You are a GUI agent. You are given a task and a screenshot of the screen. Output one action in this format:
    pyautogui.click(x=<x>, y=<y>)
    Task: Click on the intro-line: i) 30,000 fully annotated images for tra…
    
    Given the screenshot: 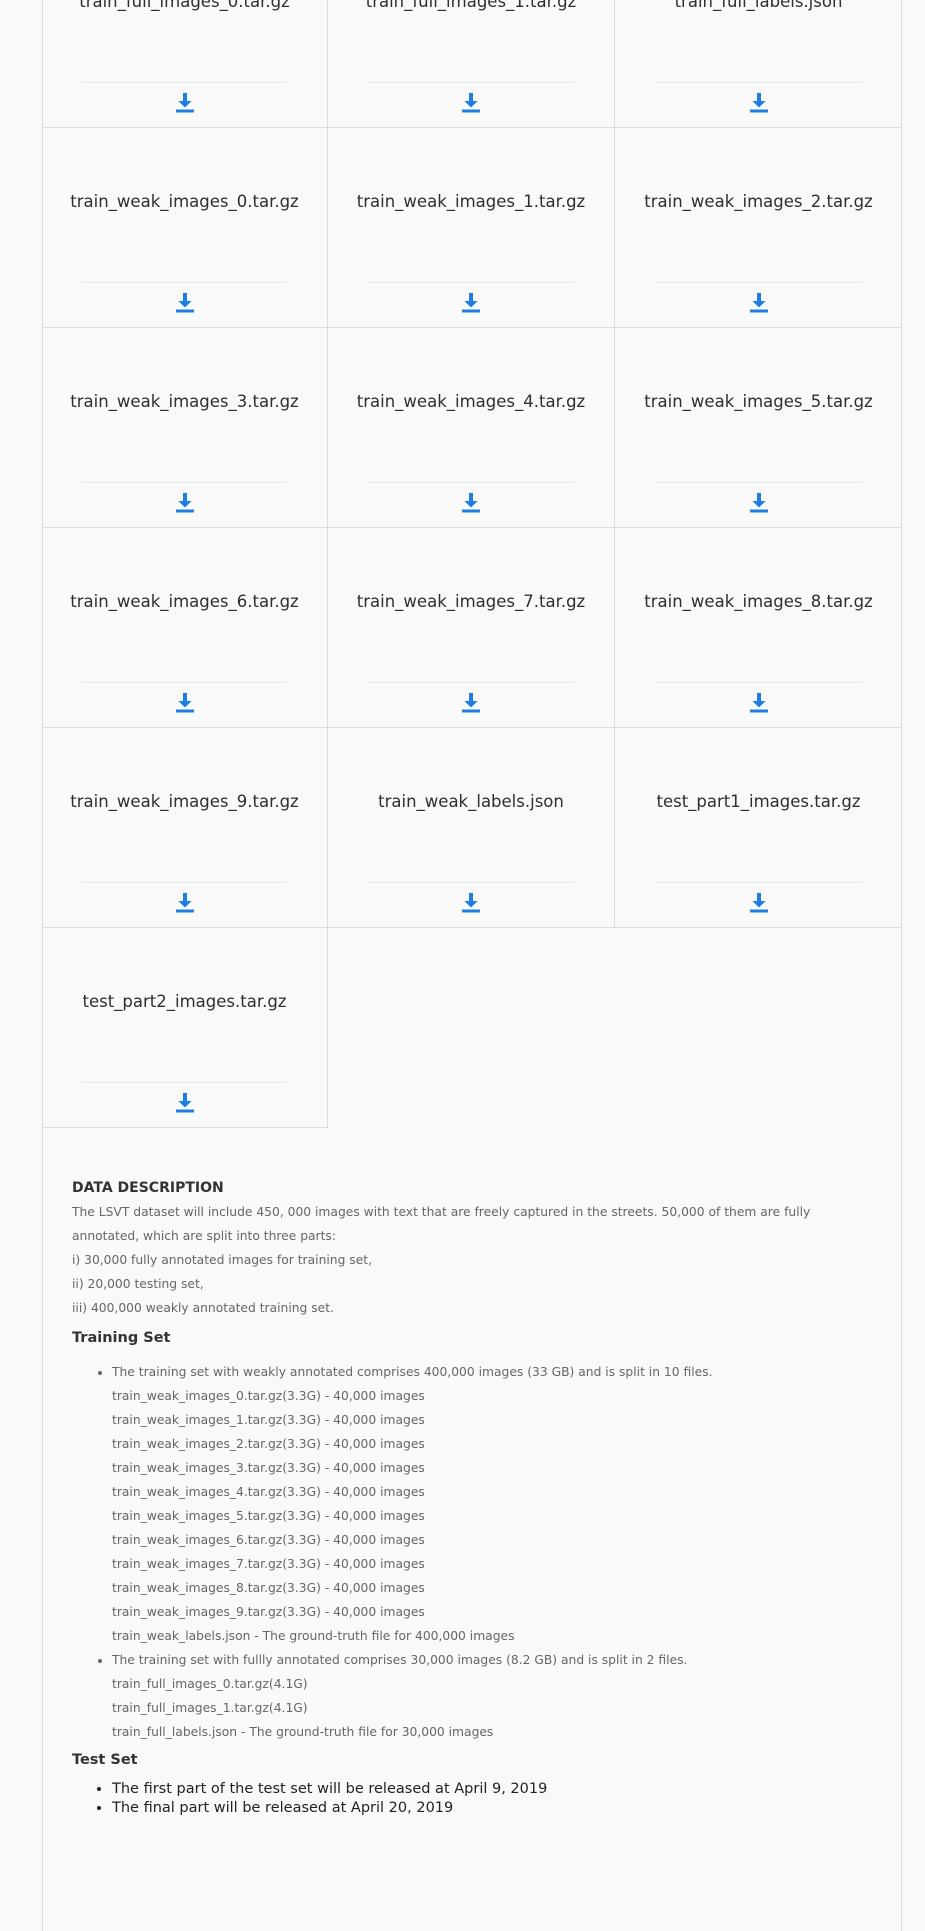 What is the action you would take?
    pyautogui.click(x=222, y=1260)
    